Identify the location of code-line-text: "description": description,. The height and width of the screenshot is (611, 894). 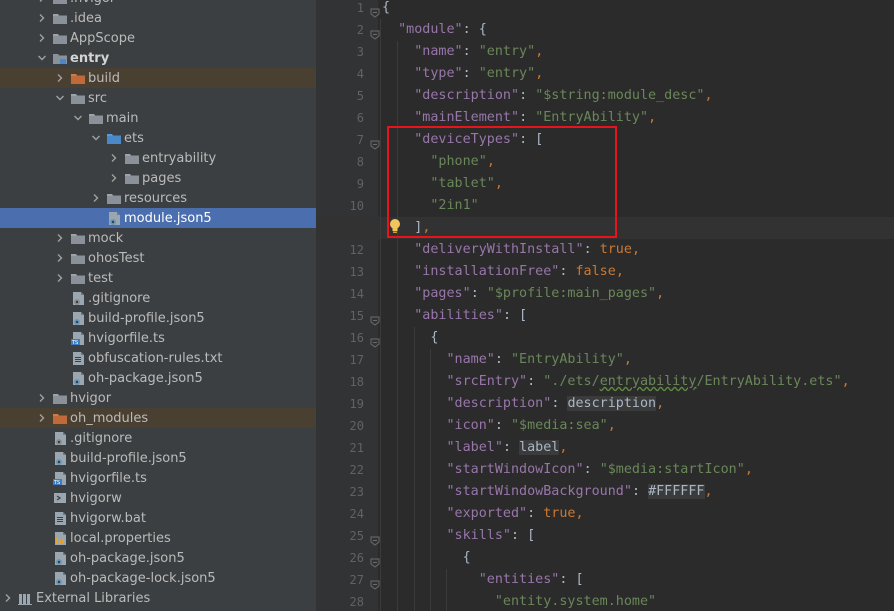
(555, 403).